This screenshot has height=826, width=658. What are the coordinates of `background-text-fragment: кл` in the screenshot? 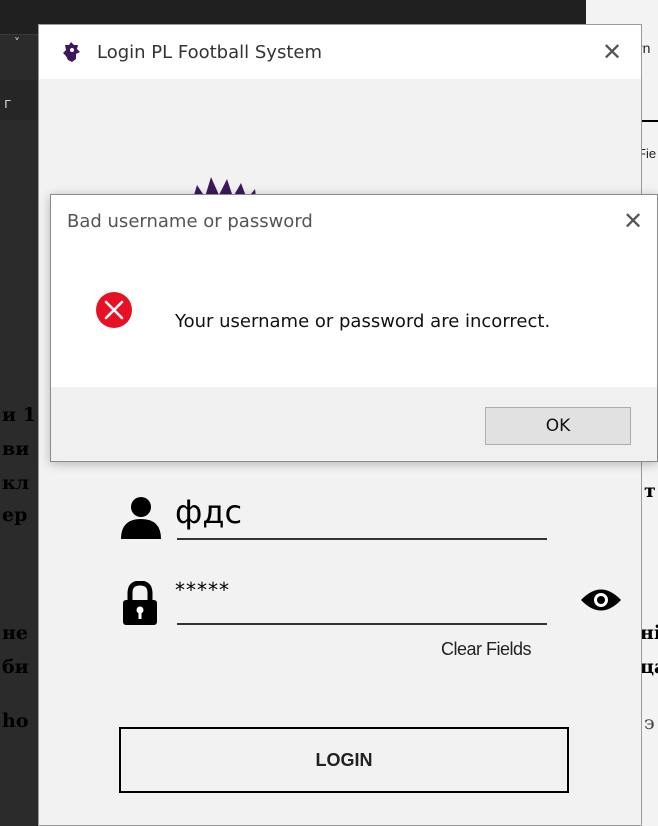 It's located at (16, 483).